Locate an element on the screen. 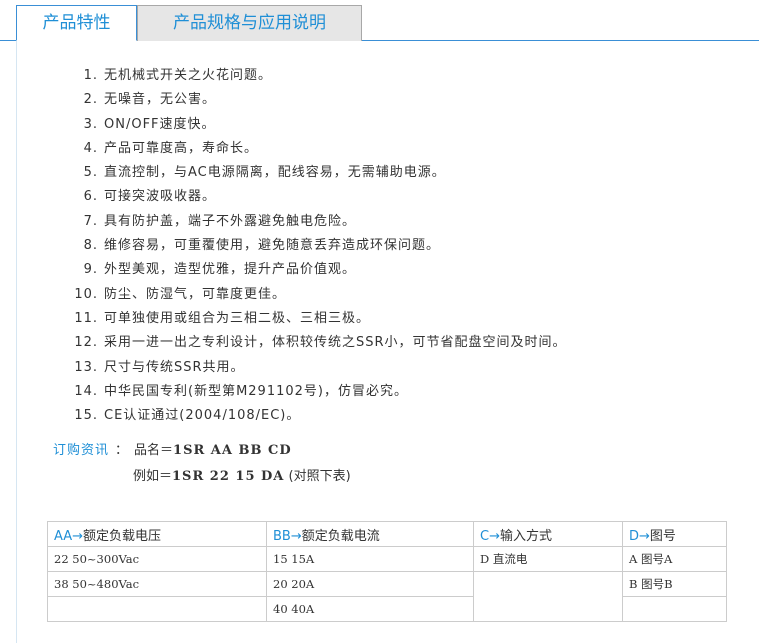  feature-number: 1. is located at coordinates (90, 75).